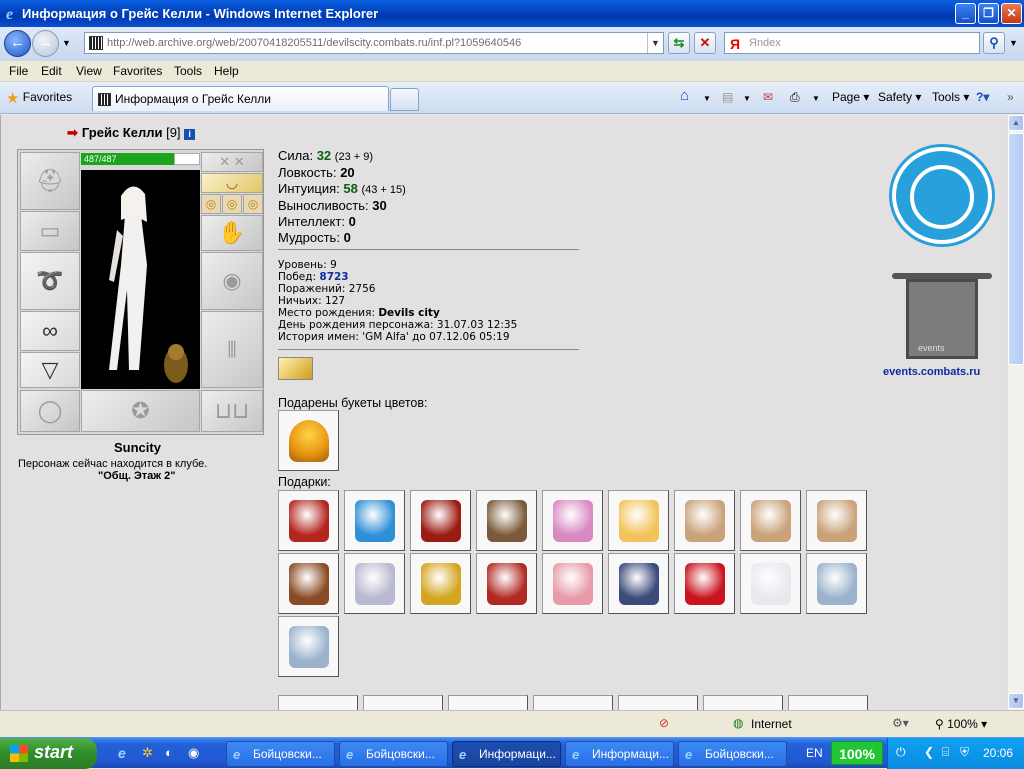 Image resolution: width=1024 pixels, height=769 pixels. What do you see at coordinates (942, 318) in the screenshot?
I see `events-emblem: events` at bounding box center [942, 318].